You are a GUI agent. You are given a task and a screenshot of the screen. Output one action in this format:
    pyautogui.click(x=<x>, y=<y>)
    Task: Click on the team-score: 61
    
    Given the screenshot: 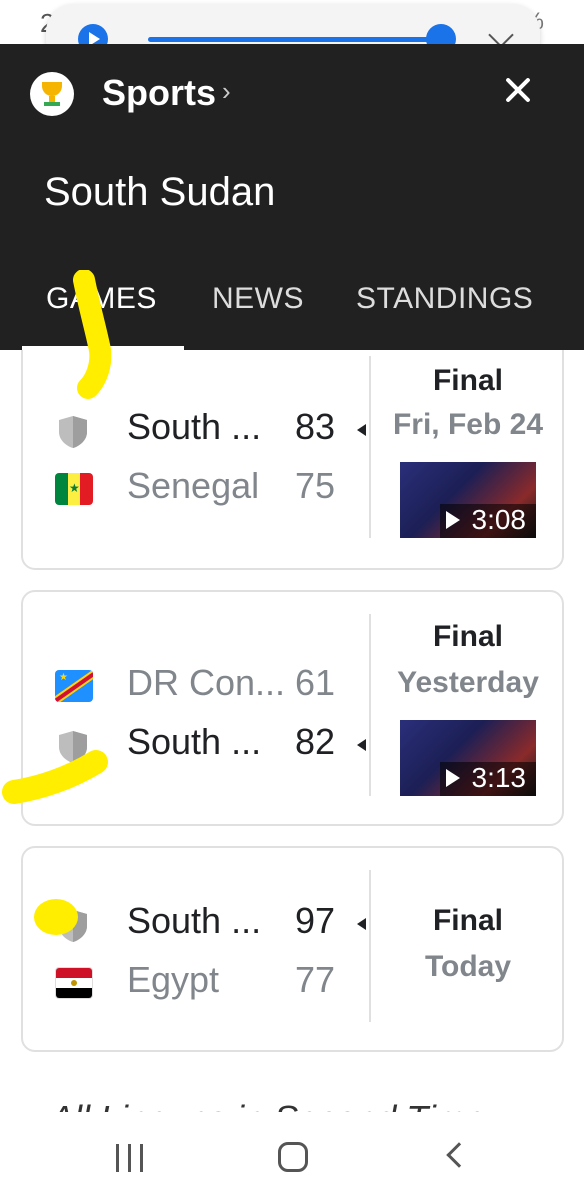 What is the action you would take?
    pyautogui.click(x=315, y=682)
    